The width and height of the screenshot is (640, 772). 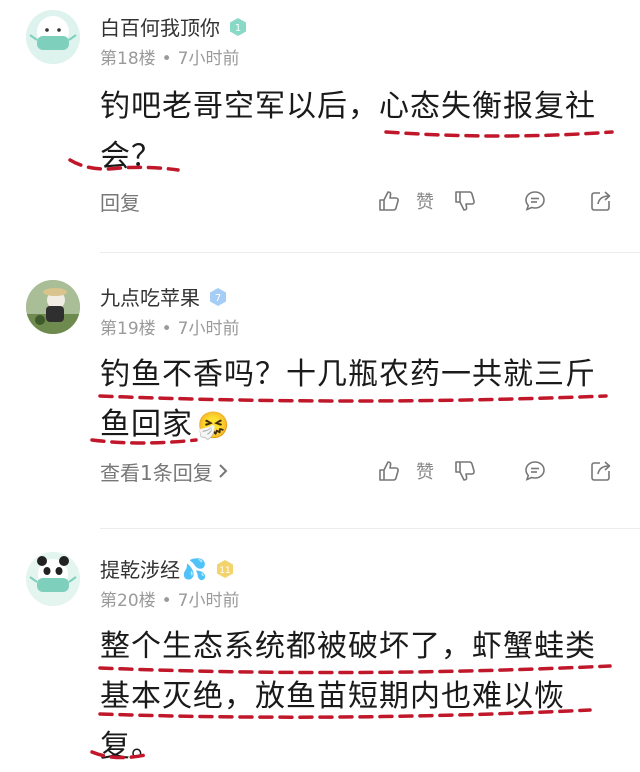 What do you see at coordinates (357, 132) in the screenshot?
I see `comment-content: 钓吧老哥空军以后，心态失衡报复社 会？` at bounding box center [357, 132].